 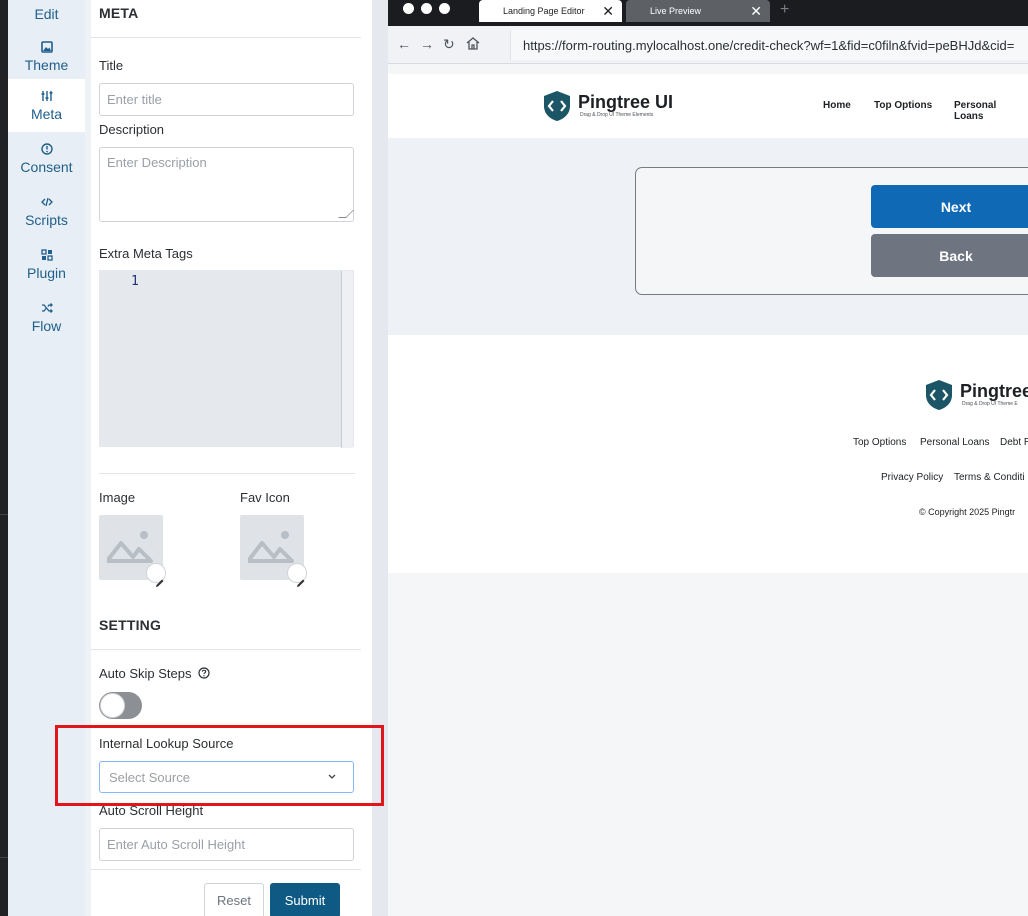 What do you see at coordinates (46, 114) in the screenshot?
I see `nav-label-meta: Meta` at bounding box center [46, 114].